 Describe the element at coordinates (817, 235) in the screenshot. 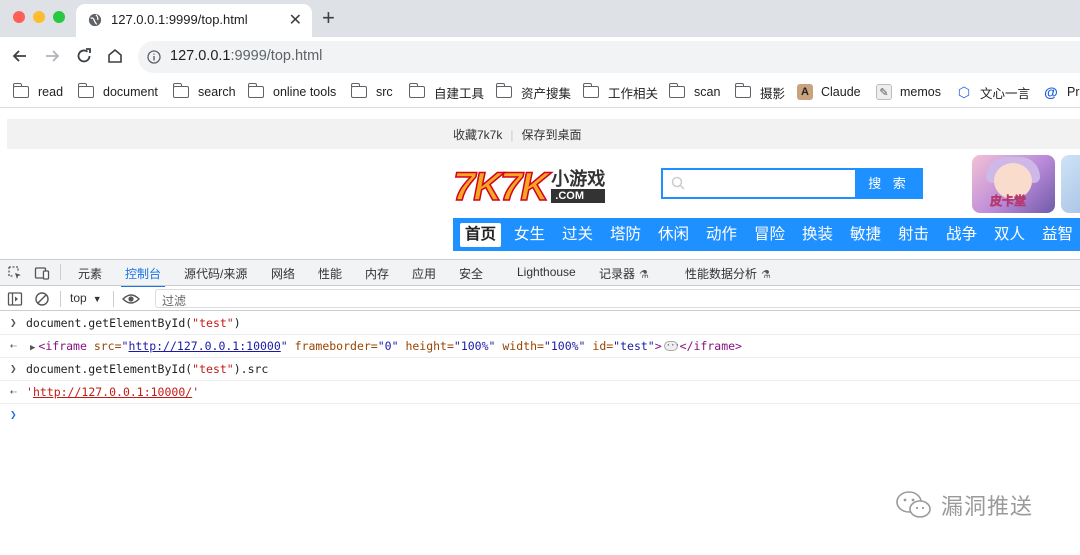

I see `nav-item: 换装` at that location.